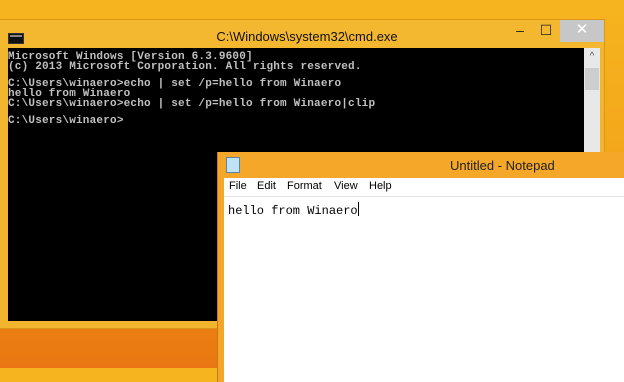  Describe the element at coordinates (592, 79) in the screenshot. I see `scroll-thumb` at that location.